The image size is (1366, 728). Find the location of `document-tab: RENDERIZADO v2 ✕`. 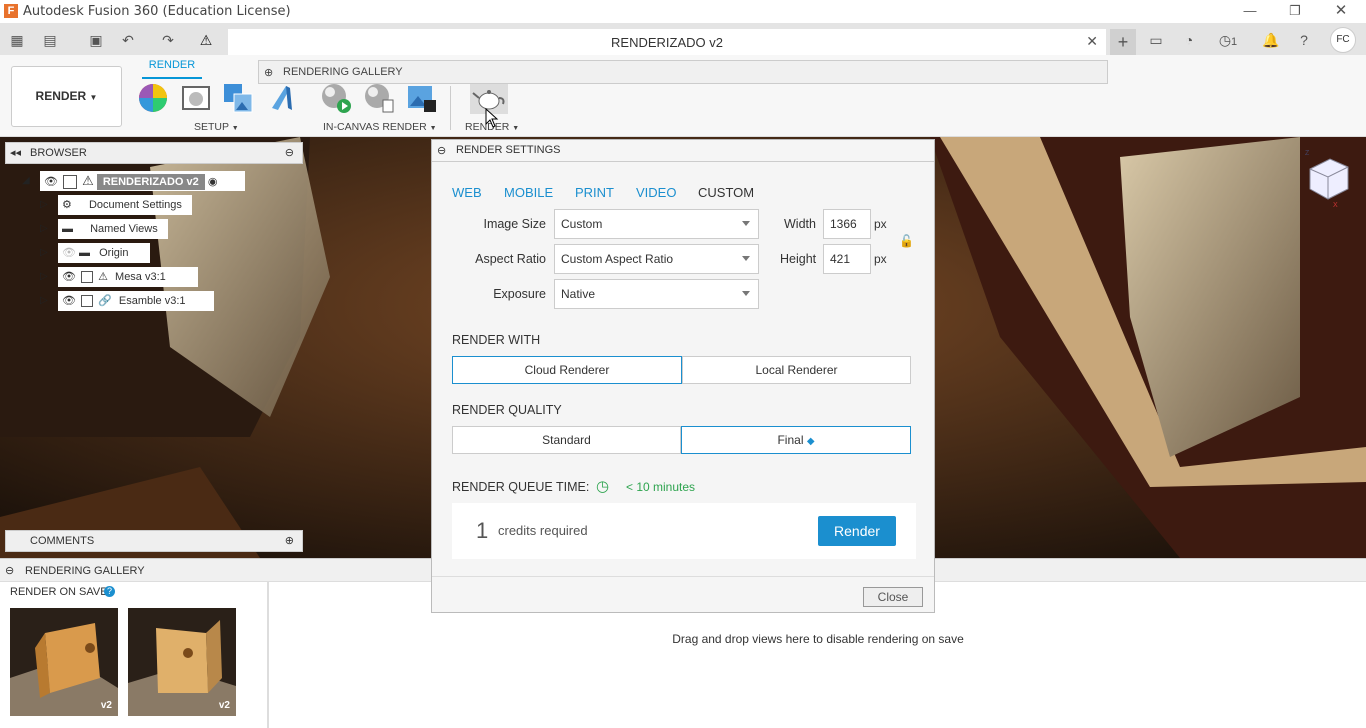

document-tab: RENDERIZADO v2 ✕ is located at coordinates (667, 42).